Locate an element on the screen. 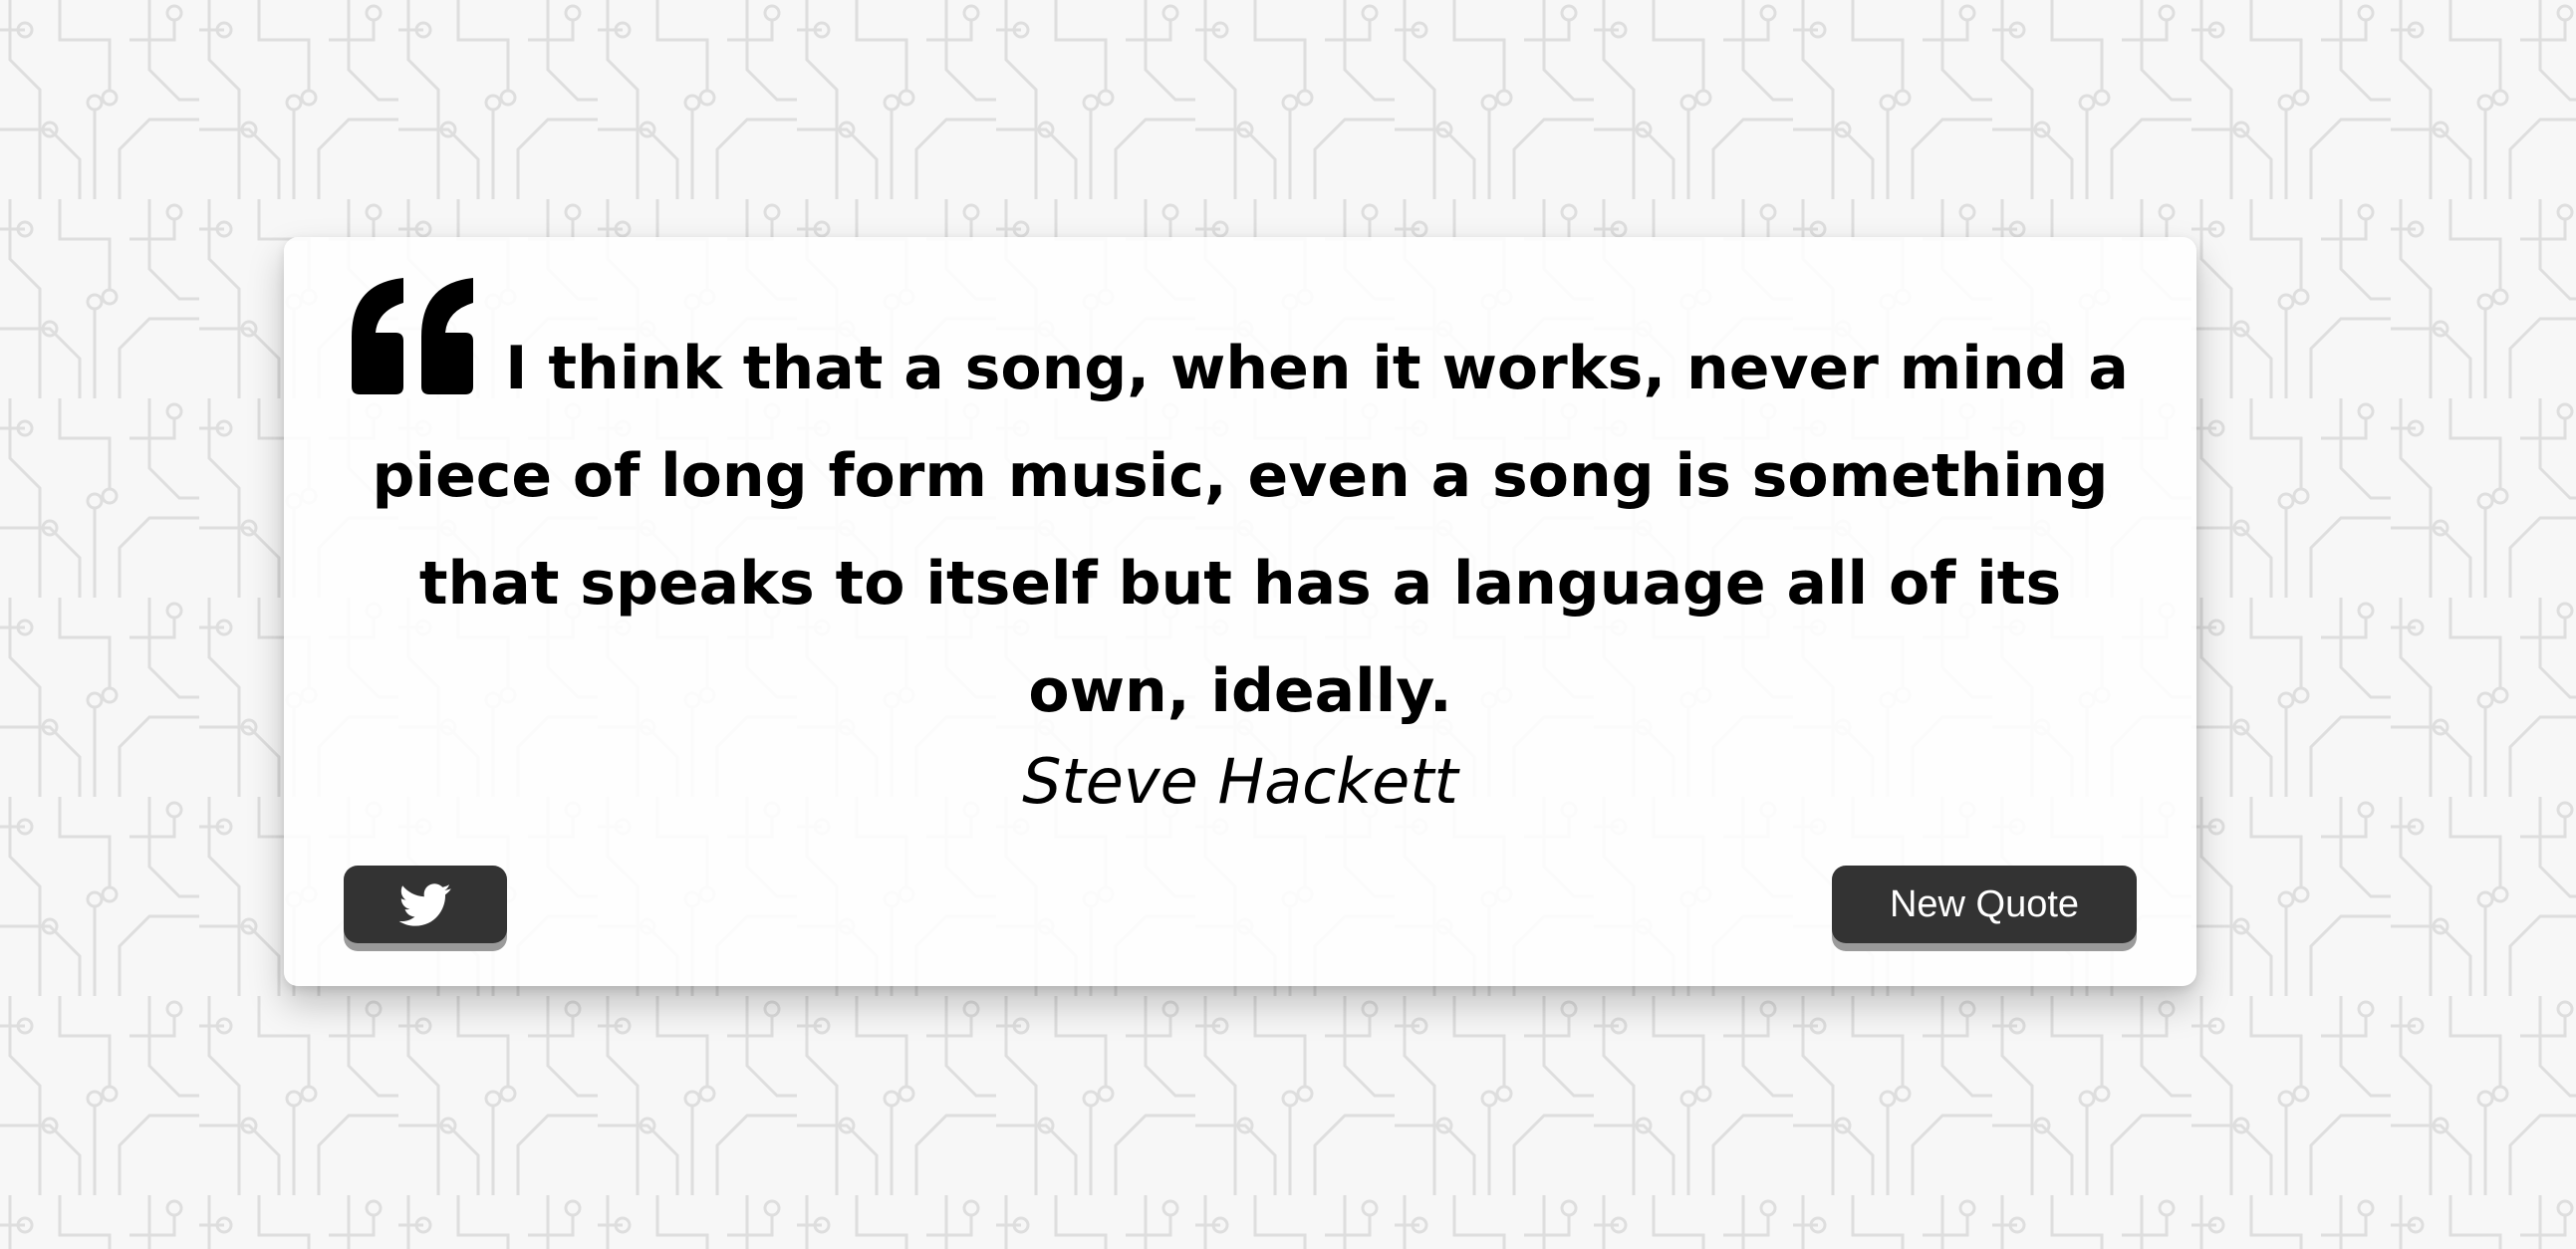 This screenshot has width=2576, height=1249. twitter-icon is located at coordinates (424, 904).